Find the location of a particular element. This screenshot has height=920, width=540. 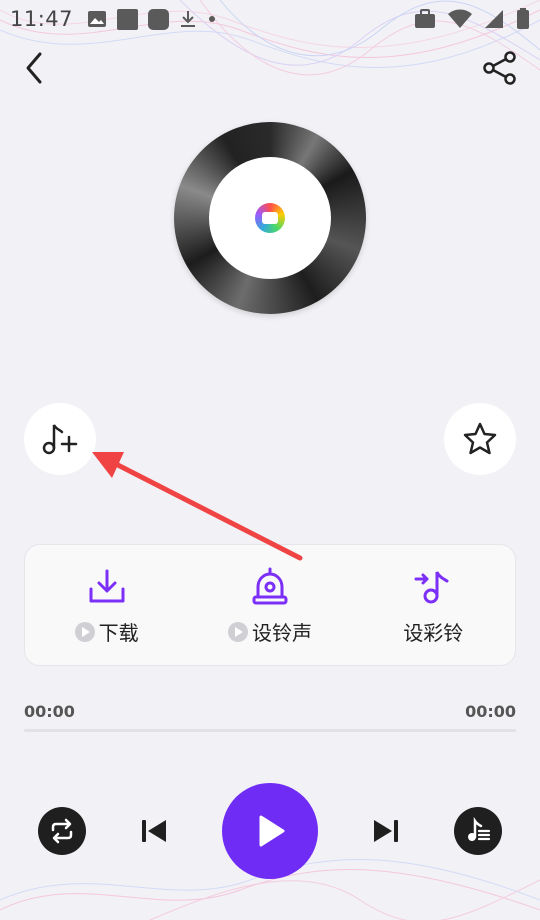

skip-previous-icon is located at coordinates (154, 831).